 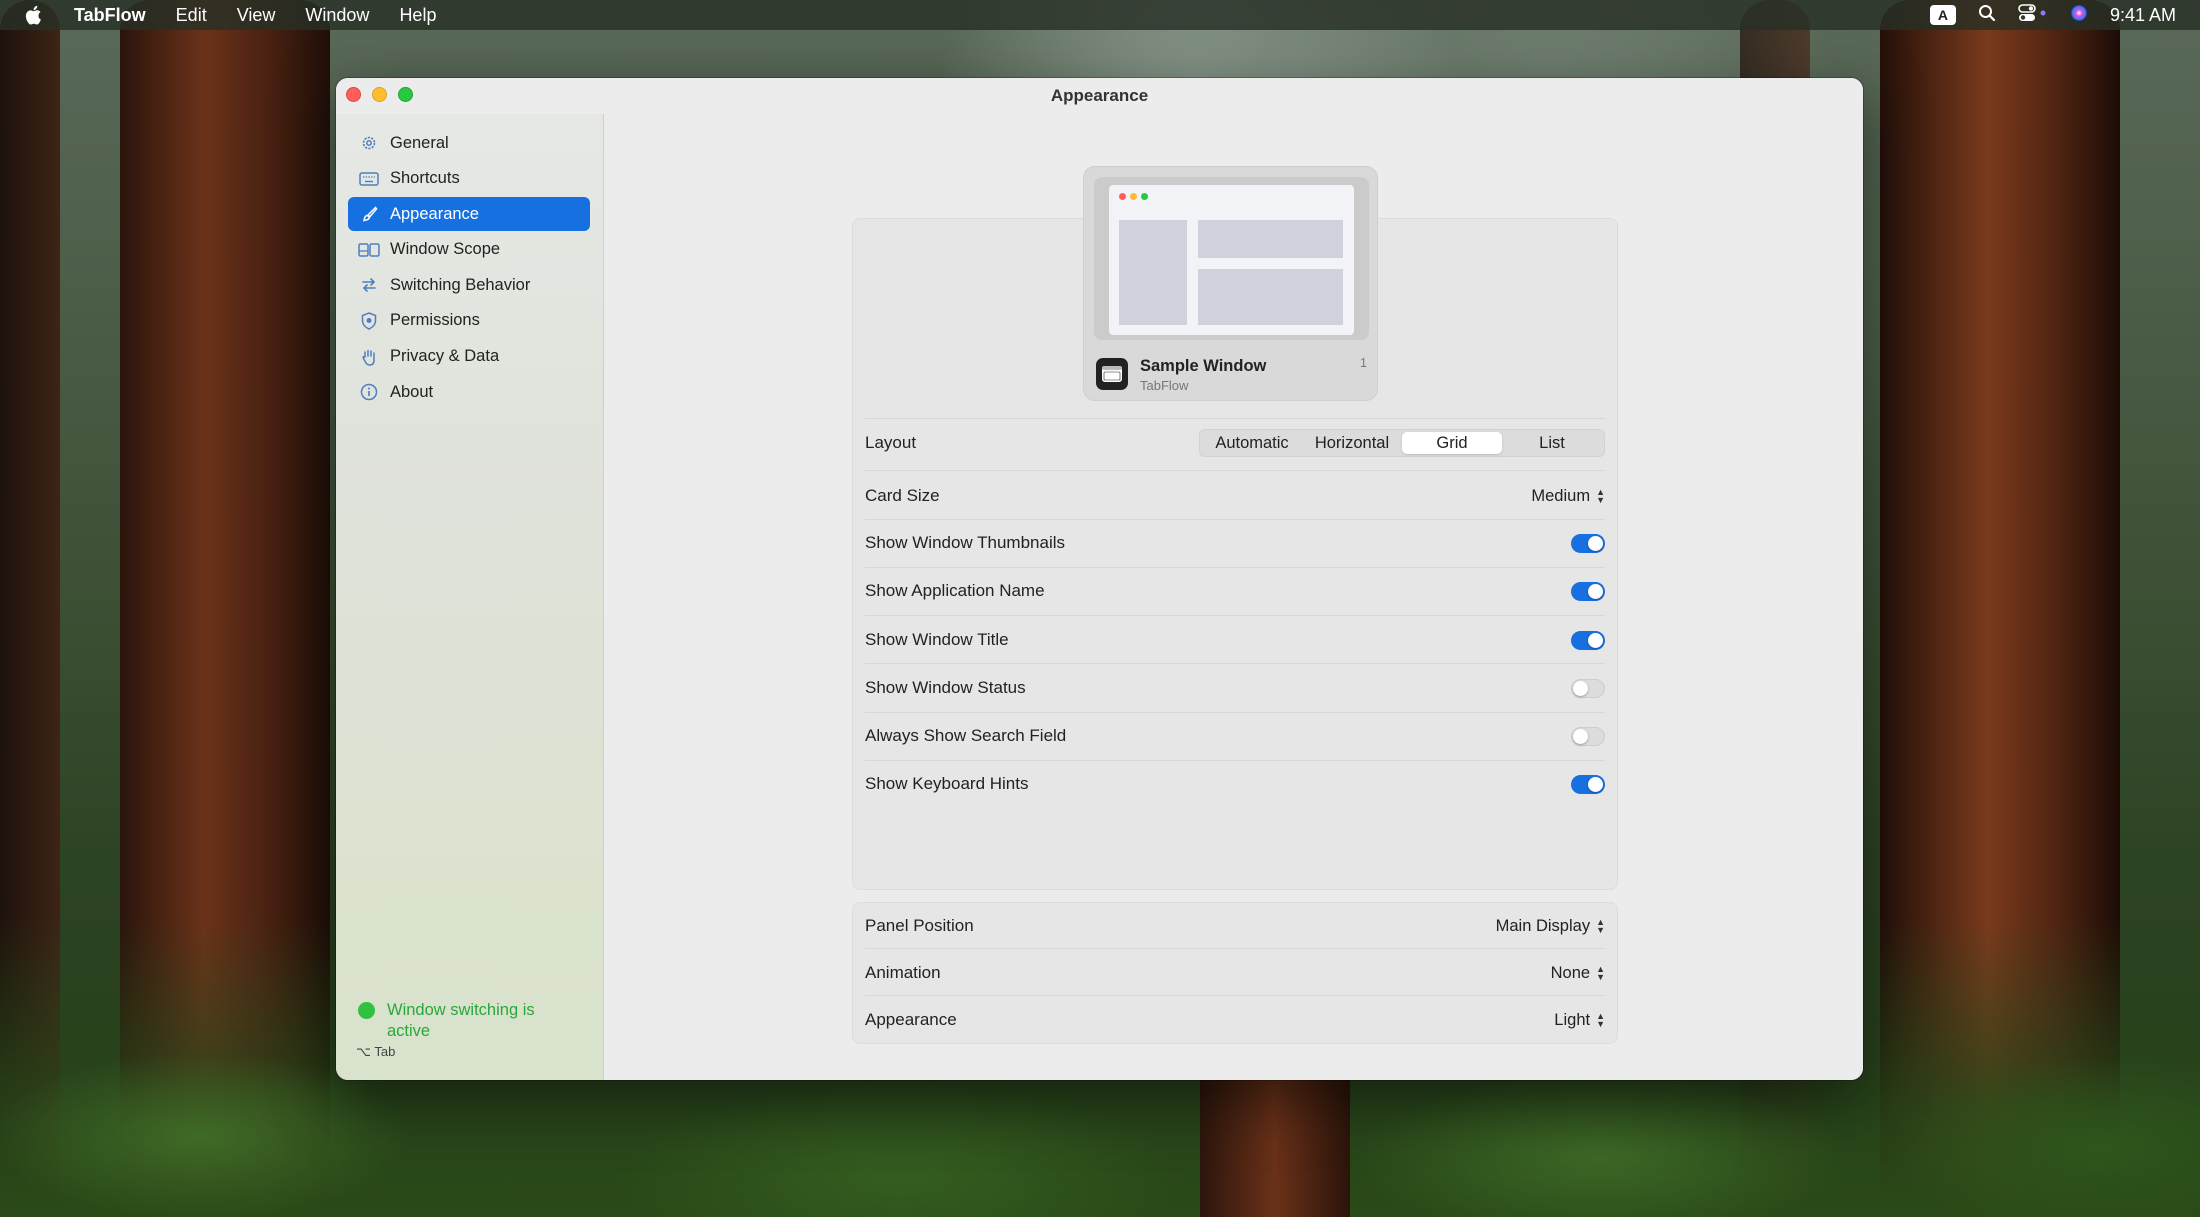 What do you see at coordinates (469, 179) in the screenshot?
I see `sidebar-item-shortcuts: Shortcuts` at bounding box center [469, 179].